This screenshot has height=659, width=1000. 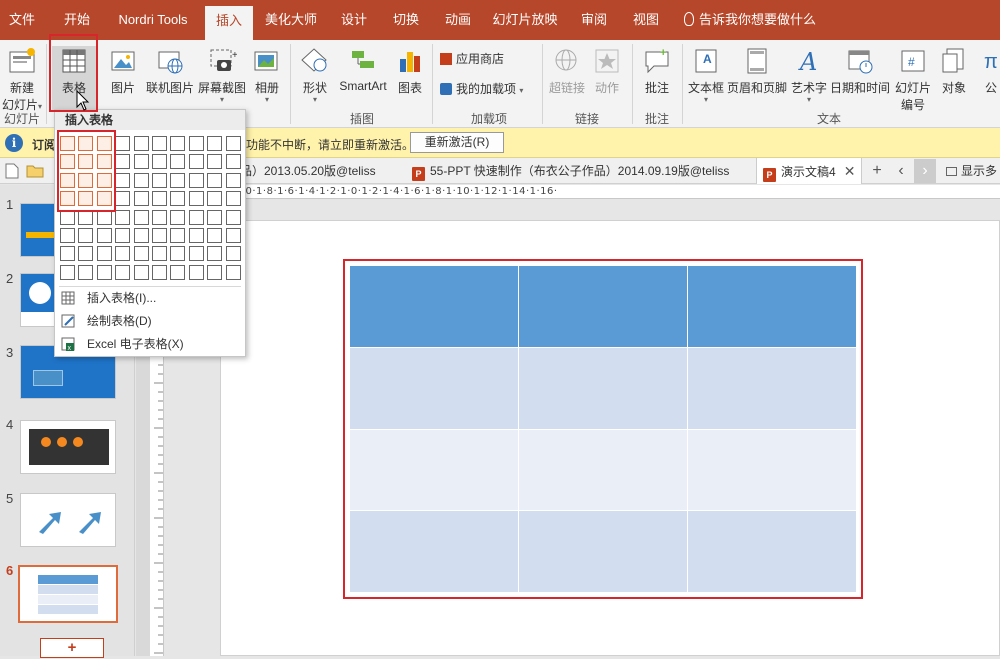 What do you see at coordinates (150, 344) in the screenshot?
I see `excel-table-menu-item: x Excel 电子表格(X)` at bounding box center [150, 344].